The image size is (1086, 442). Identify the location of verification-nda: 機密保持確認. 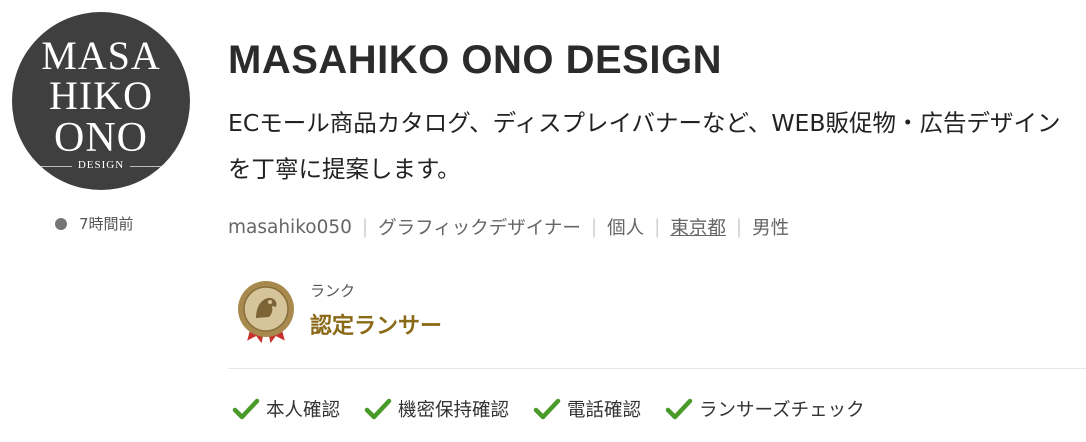
(436, 409).